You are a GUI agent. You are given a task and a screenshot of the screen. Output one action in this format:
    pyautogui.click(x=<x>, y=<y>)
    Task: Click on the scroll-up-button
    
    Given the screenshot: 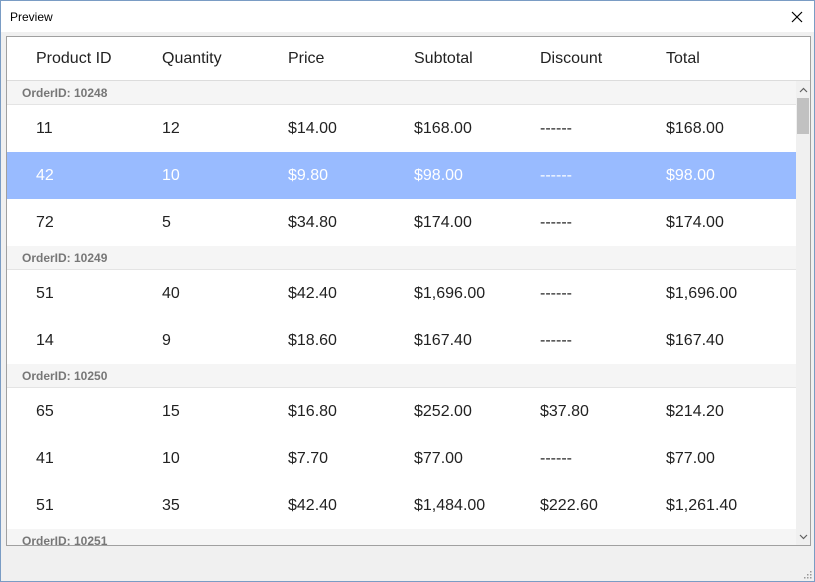 What is the action you would take?
    pyautogui.click(x=803, y=89)
    